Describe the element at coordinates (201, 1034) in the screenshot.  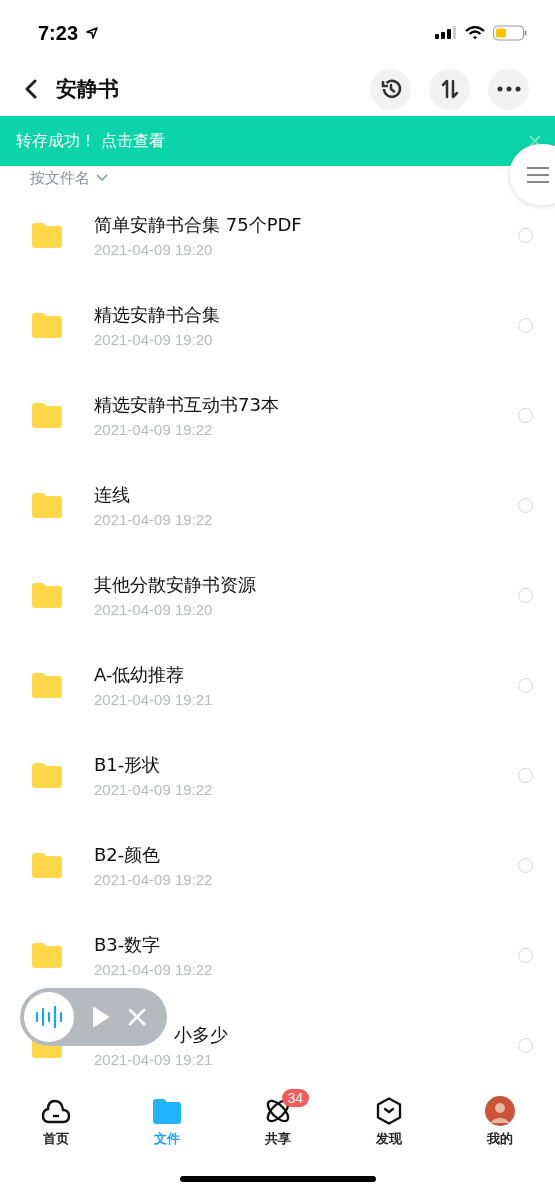
I see `file-name: 小多少` at that location.